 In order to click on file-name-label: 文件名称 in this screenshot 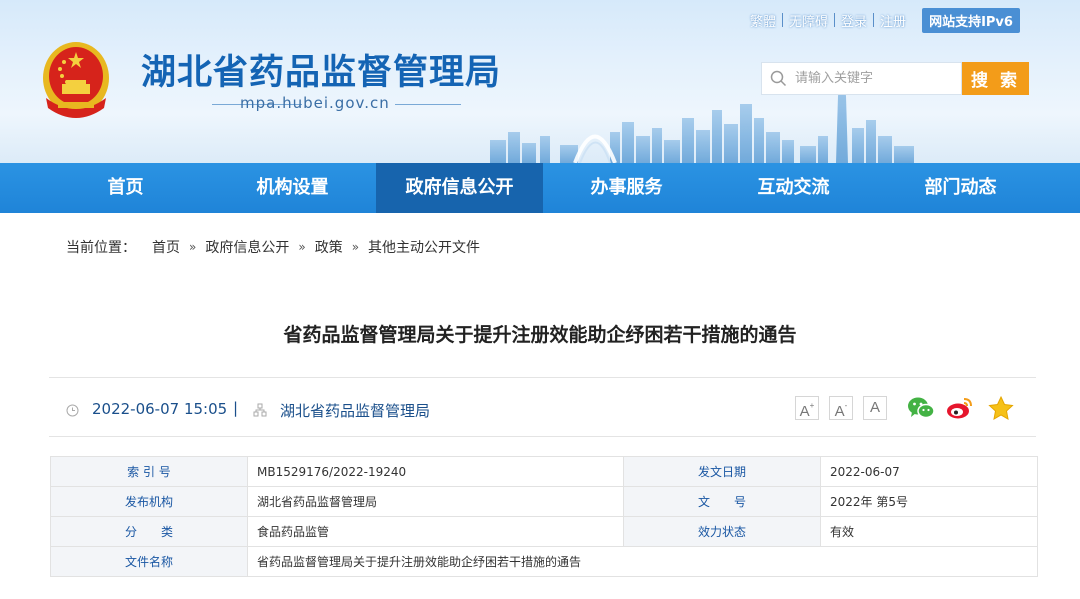, I will do `click(149, 561)`.